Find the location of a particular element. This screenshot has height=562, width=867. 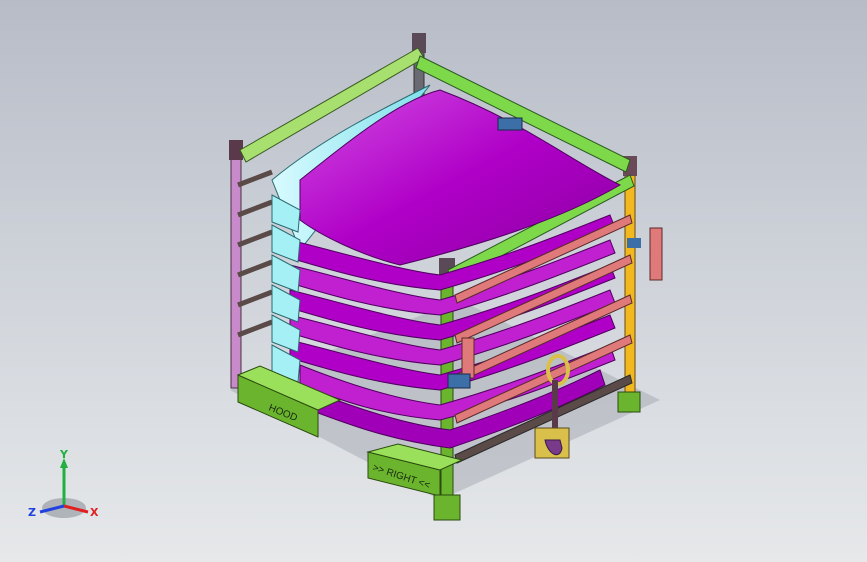

x-axis-label: X is located at coordinates (94, 512).